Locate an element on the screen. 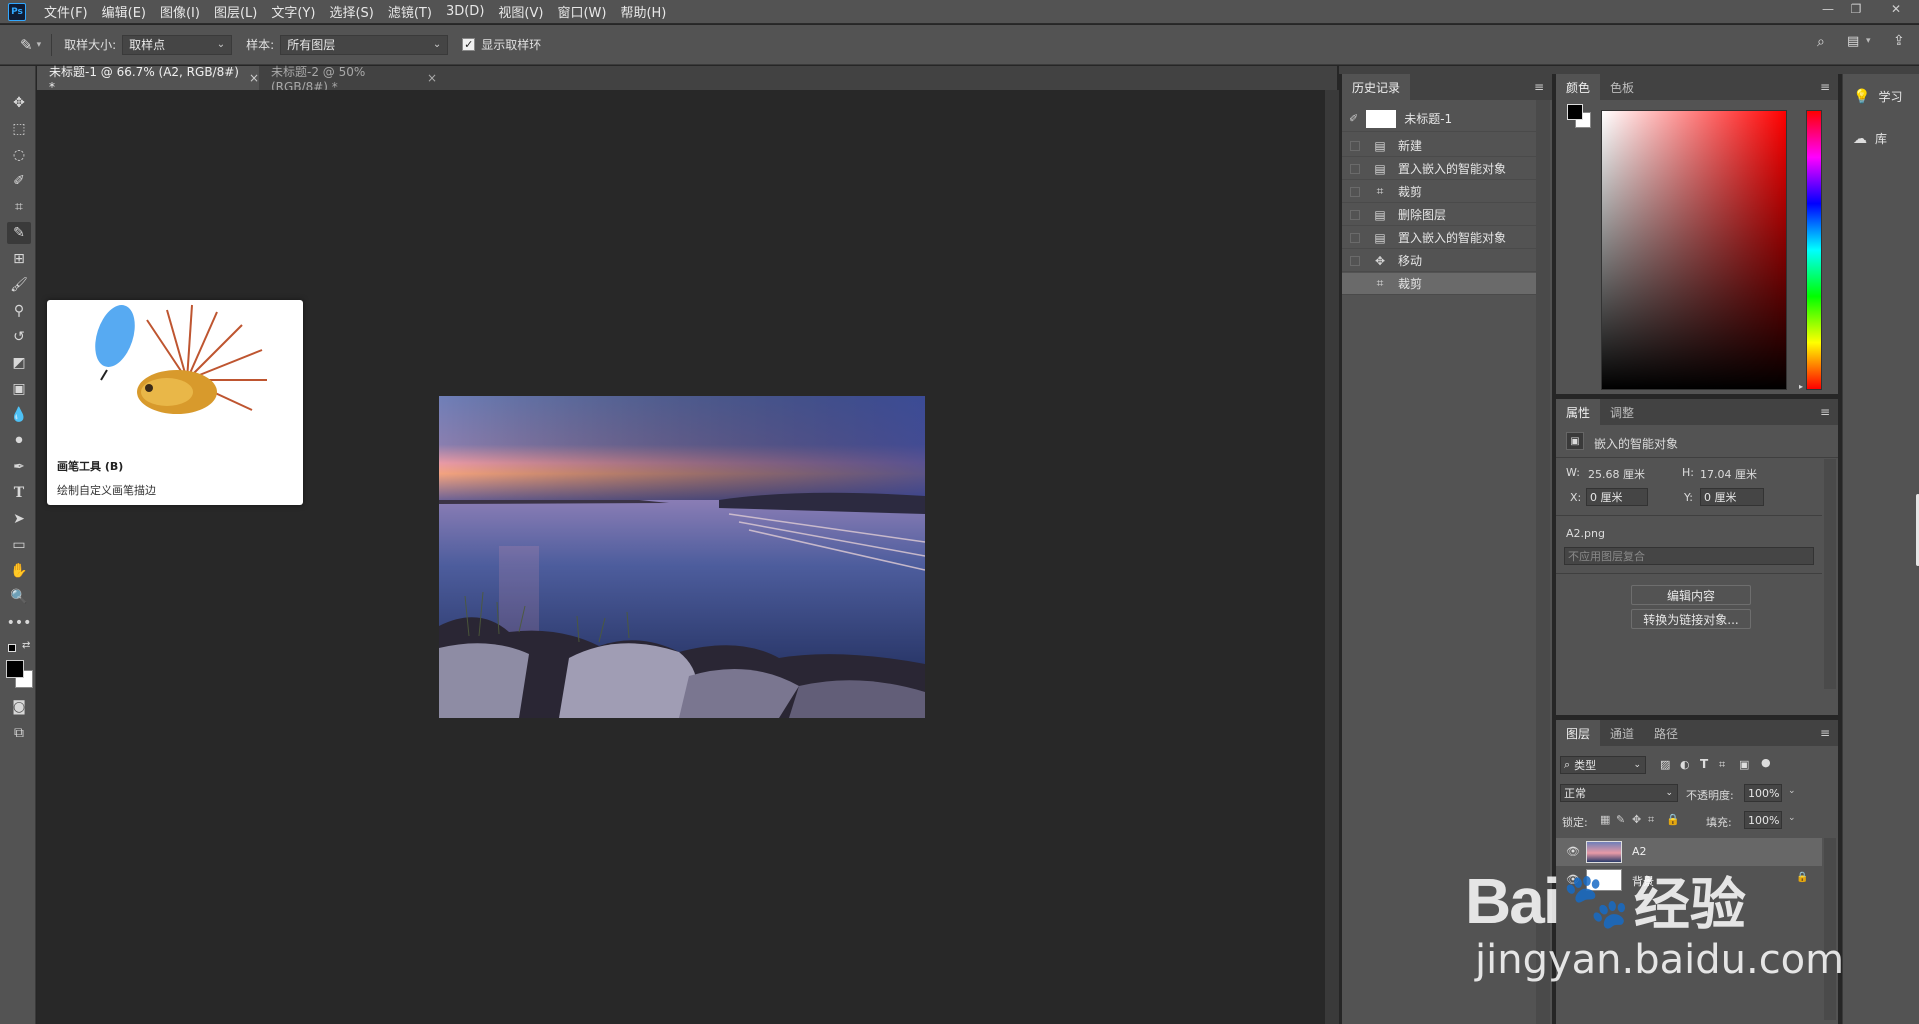  brush-tool-icon: 🖌 is located at coordinates (19, 285).